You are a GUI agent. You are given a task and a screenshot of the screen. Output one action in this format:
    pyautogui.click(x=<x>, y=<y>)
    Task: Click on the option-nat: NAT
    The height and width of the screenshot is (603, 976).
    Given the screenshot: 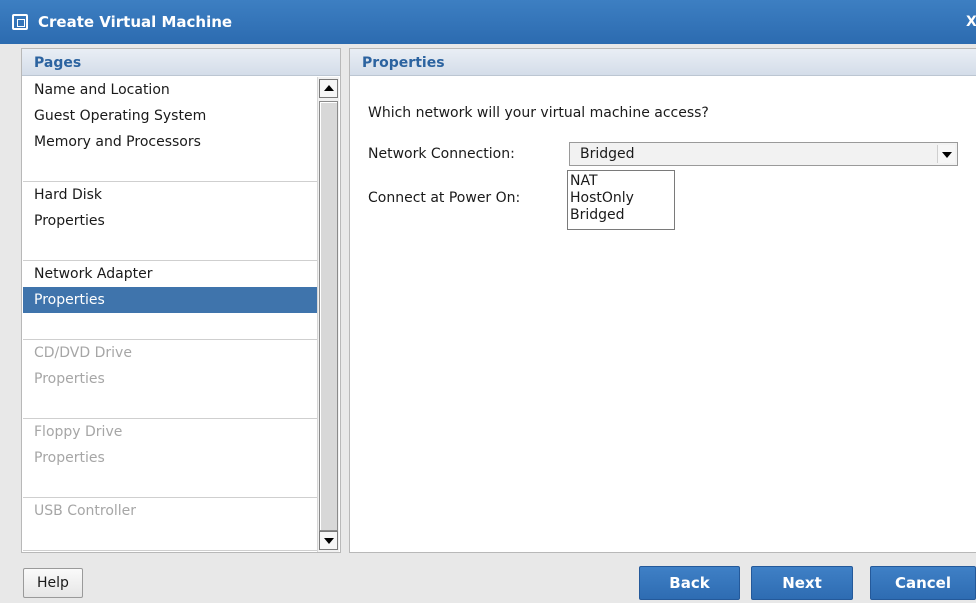 What is the action you would take?
    pyautogui.click(x=621, y=181)
    